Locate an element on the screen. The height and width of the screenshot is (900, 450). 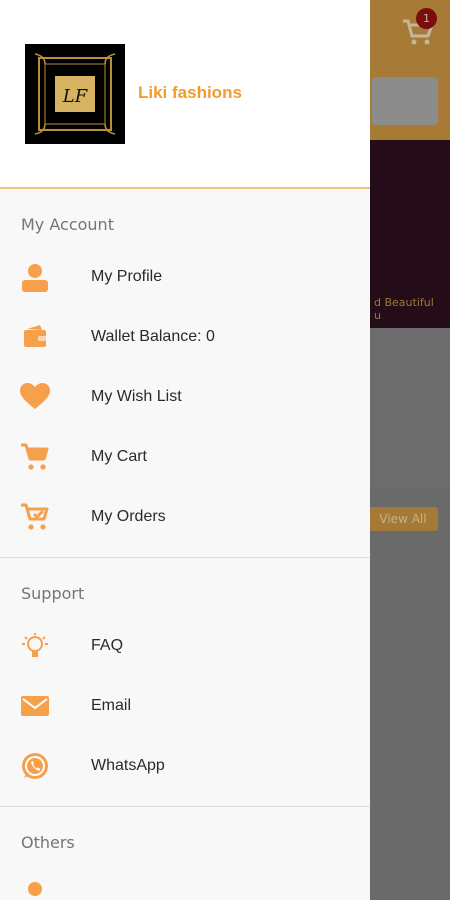
menu-label: My Wish List is located at coordinates (136, 396).